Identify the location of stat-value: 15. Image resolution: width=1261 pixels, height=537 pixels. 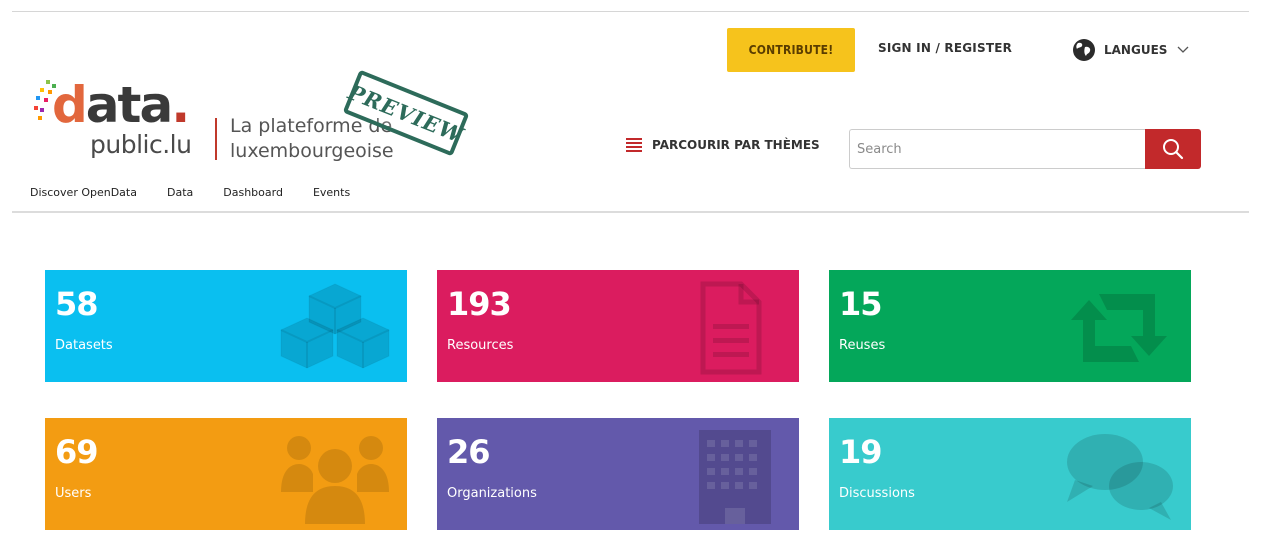
(861, 304).